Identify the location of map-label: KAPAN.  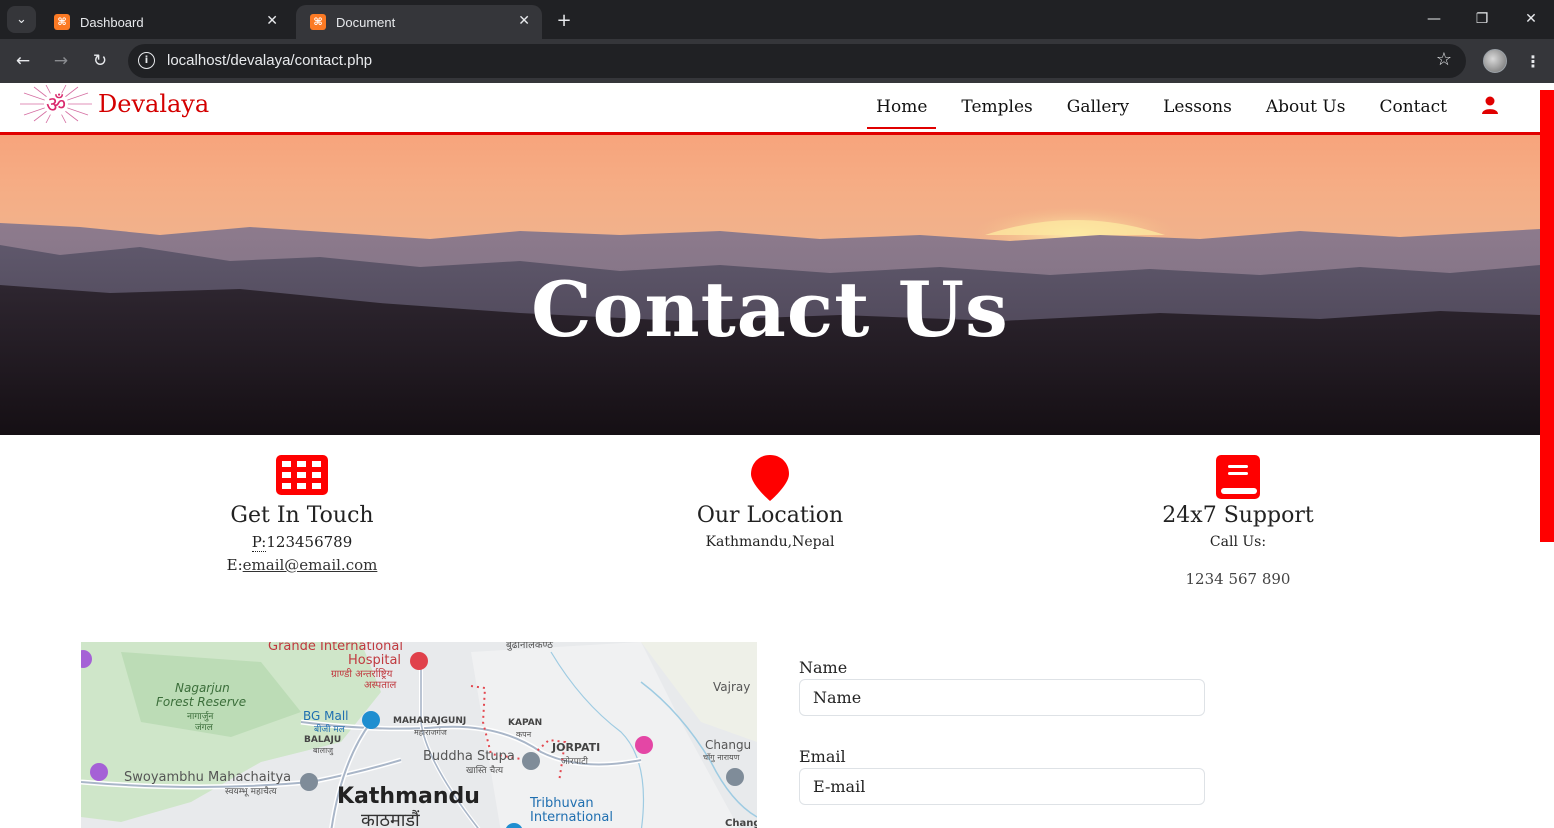
(525, 723).